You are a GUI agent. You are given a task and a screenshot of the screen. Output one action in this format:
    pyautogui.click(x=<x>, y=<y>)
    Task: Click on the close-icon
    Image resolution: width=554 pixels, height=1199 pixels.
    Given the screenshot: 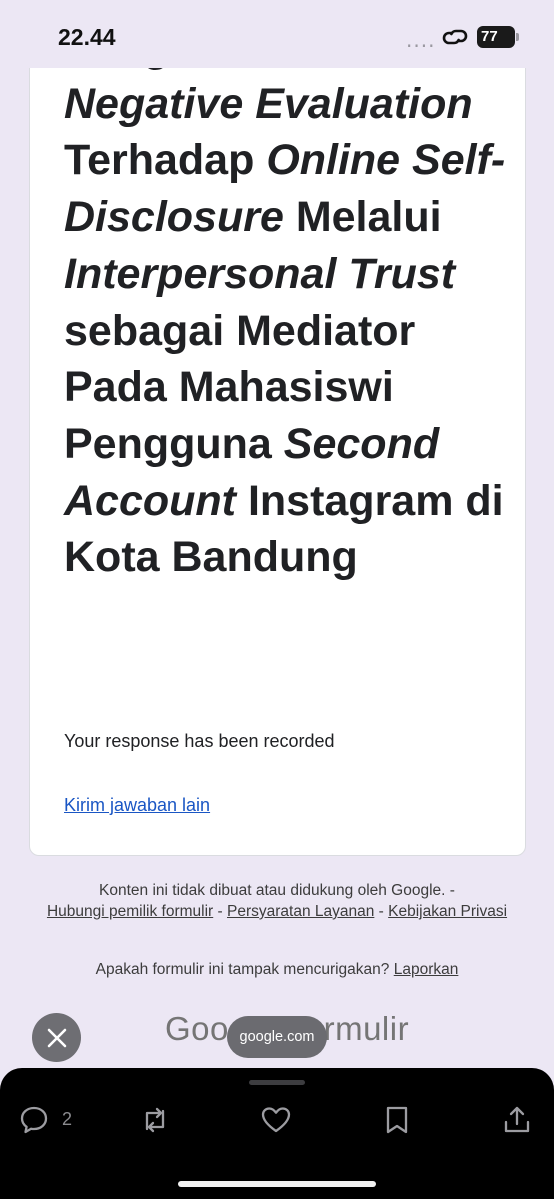 What is the action you would take?
    pyautogui.click(x=56, y=1037)
    